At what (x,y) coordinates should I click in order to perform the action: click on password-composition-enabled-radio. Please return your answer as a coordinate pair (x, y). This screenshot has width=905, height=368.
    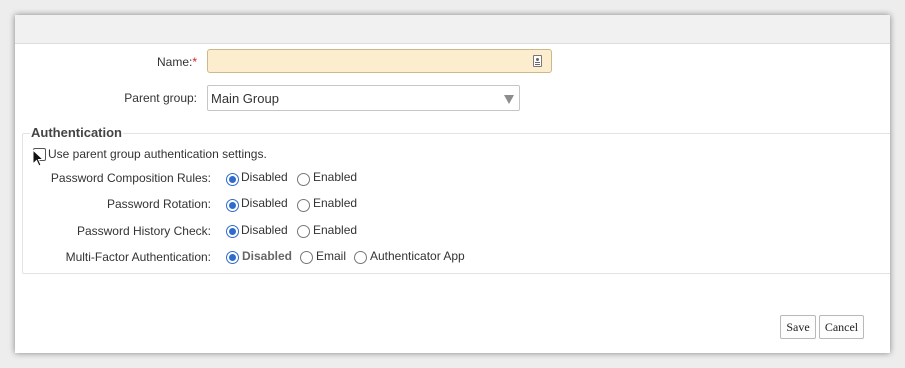
    Looking at the image, I should click on (303, 179).